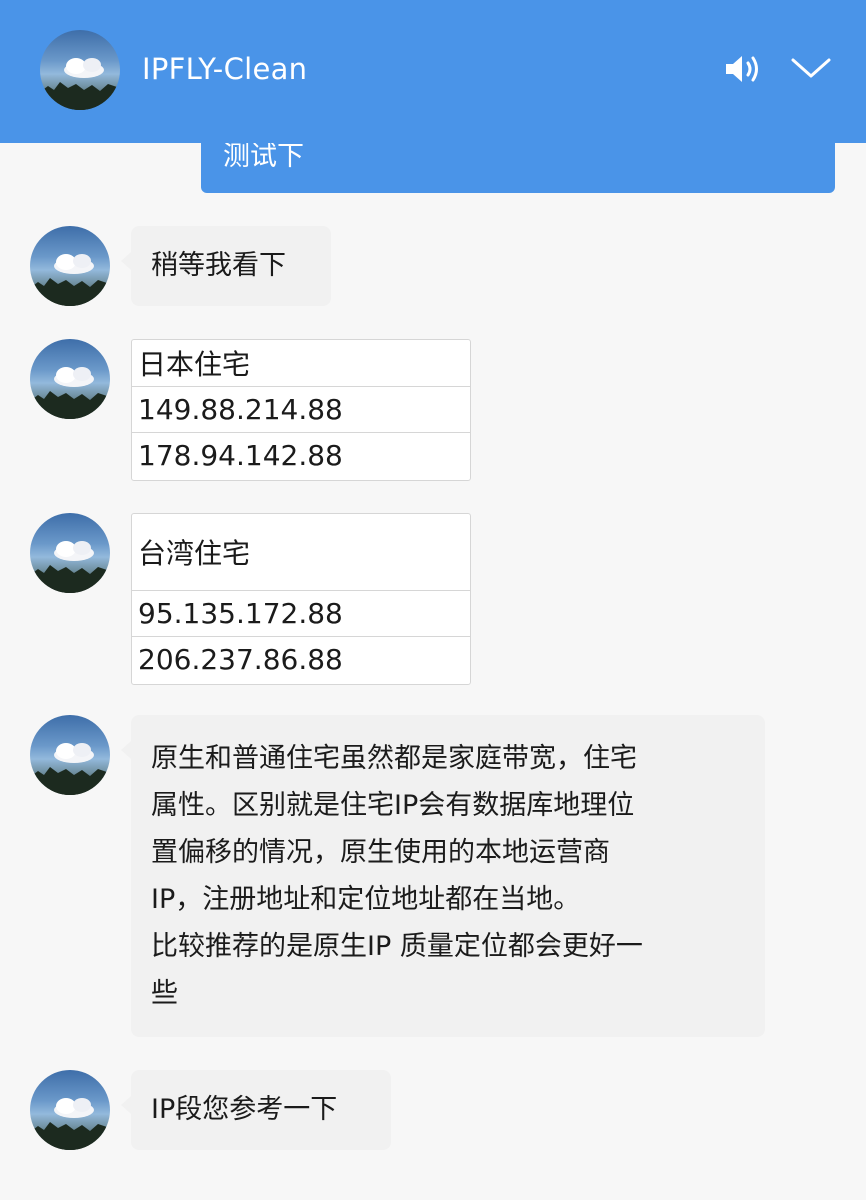  Describe the element at coordinates (743, 69) in the screenshot. I see `speaker-icon` at that location.